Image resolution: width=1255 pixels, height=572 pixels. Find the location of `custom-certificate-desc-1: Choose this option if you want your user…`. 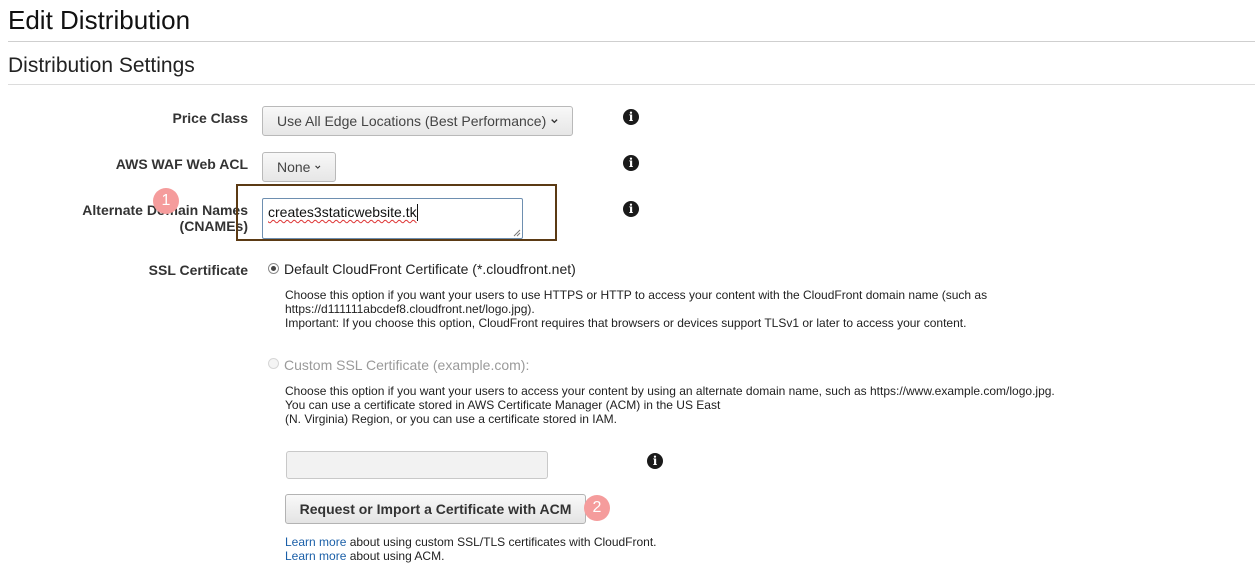

custom-certificate-desc-1: Choose this option if you want your user… is located at coordinates (670, 391).